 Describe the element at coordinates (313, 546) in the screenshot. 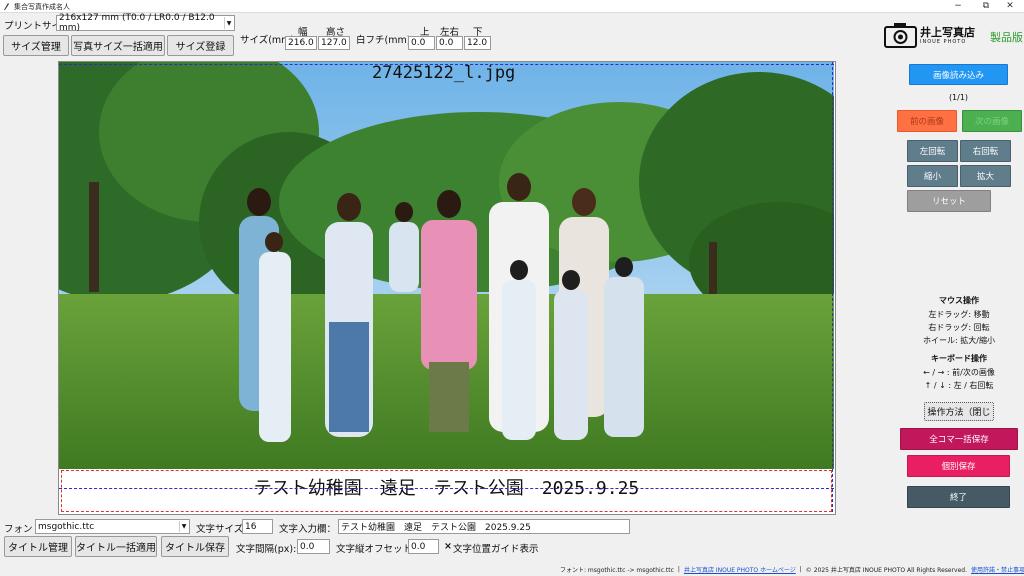

I see `spacing-input: 0.0` at that location.